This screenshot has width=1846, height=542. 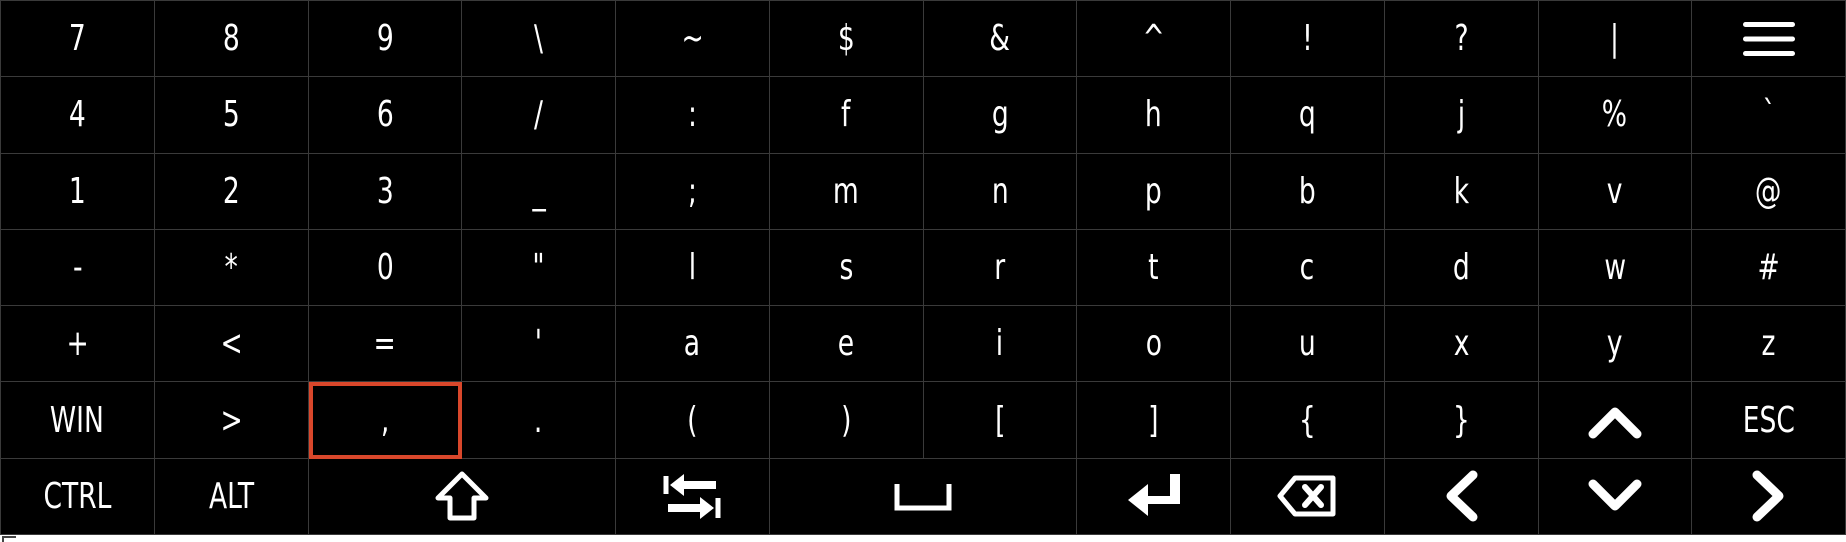 I want to click on chevron-down-icon, so click(x=1615, y=496).